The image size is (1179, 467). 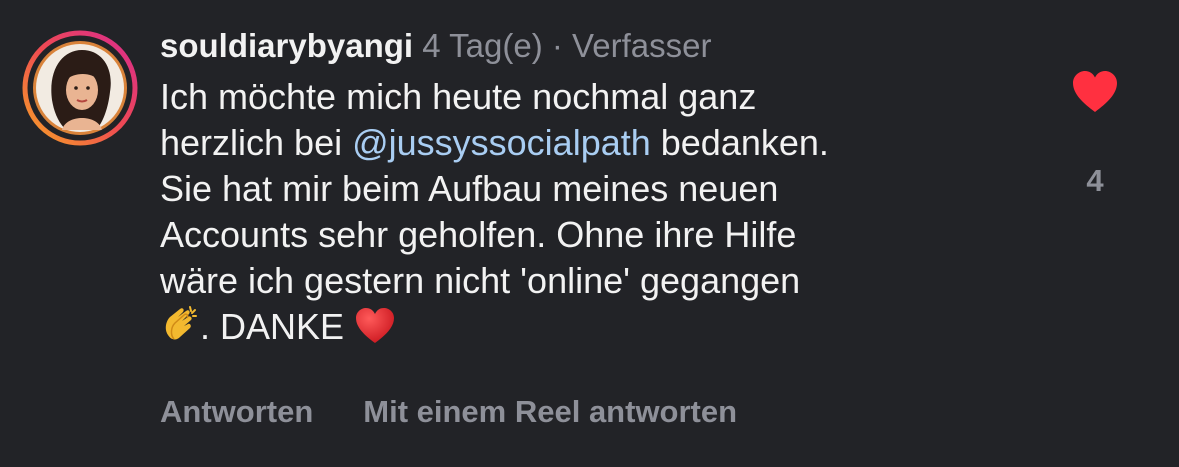 What do you see at coordinates (501, 142) in the screenshot?
I see `mention-link: @jussyssocialpath` at bounding box center [501, 142].